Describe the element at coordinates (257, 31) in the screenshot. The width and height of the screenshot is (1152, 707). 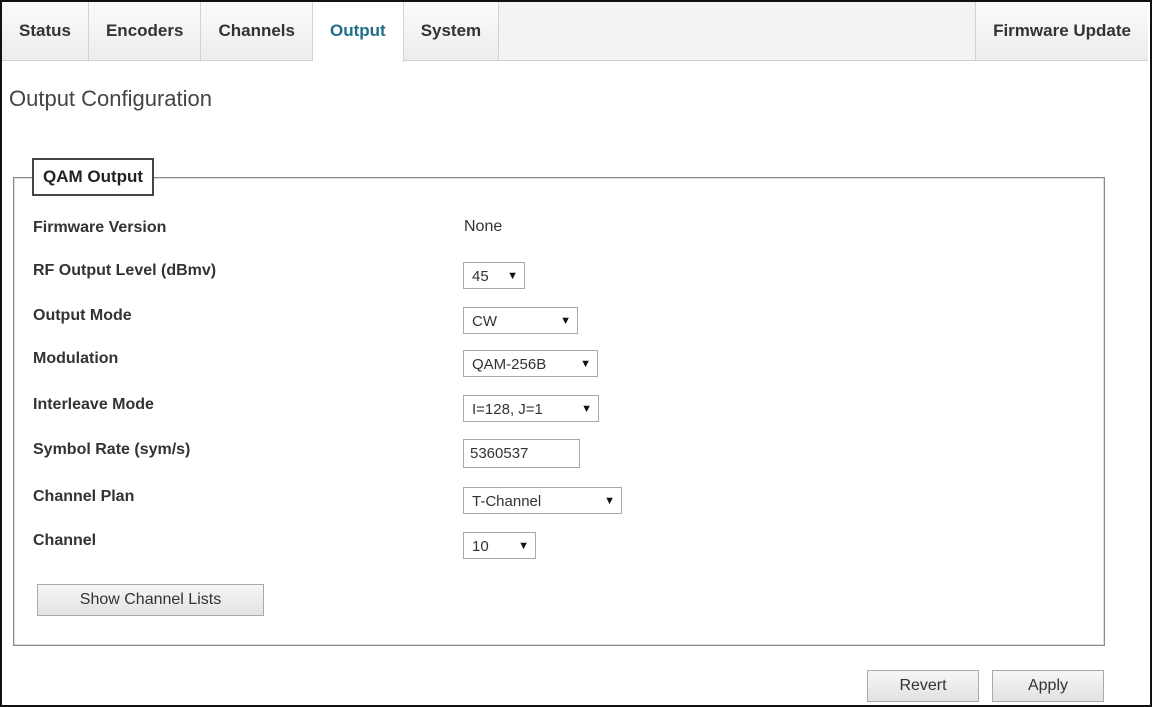
I see `tab-channels: Channels` at that location.